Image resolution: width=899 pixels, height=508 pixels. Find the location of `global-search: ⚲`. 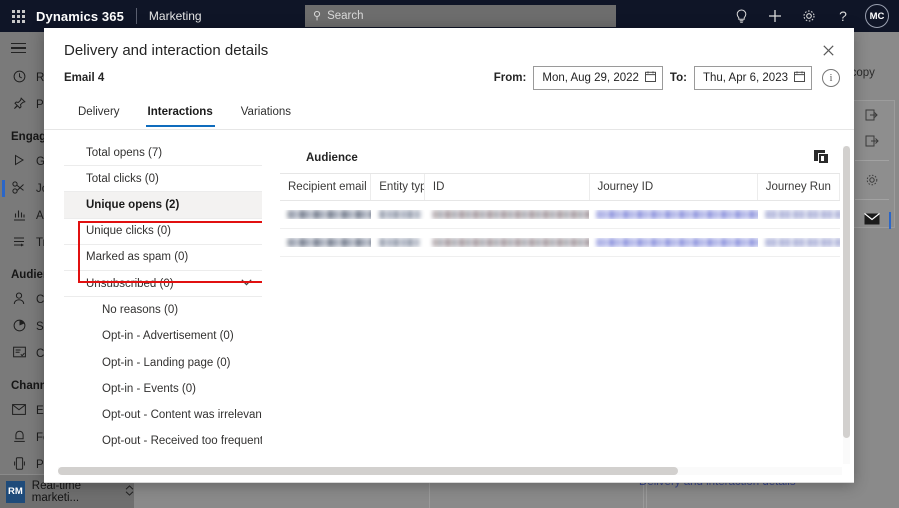

global-search: ⚲ is located at coordinates (460, 16).